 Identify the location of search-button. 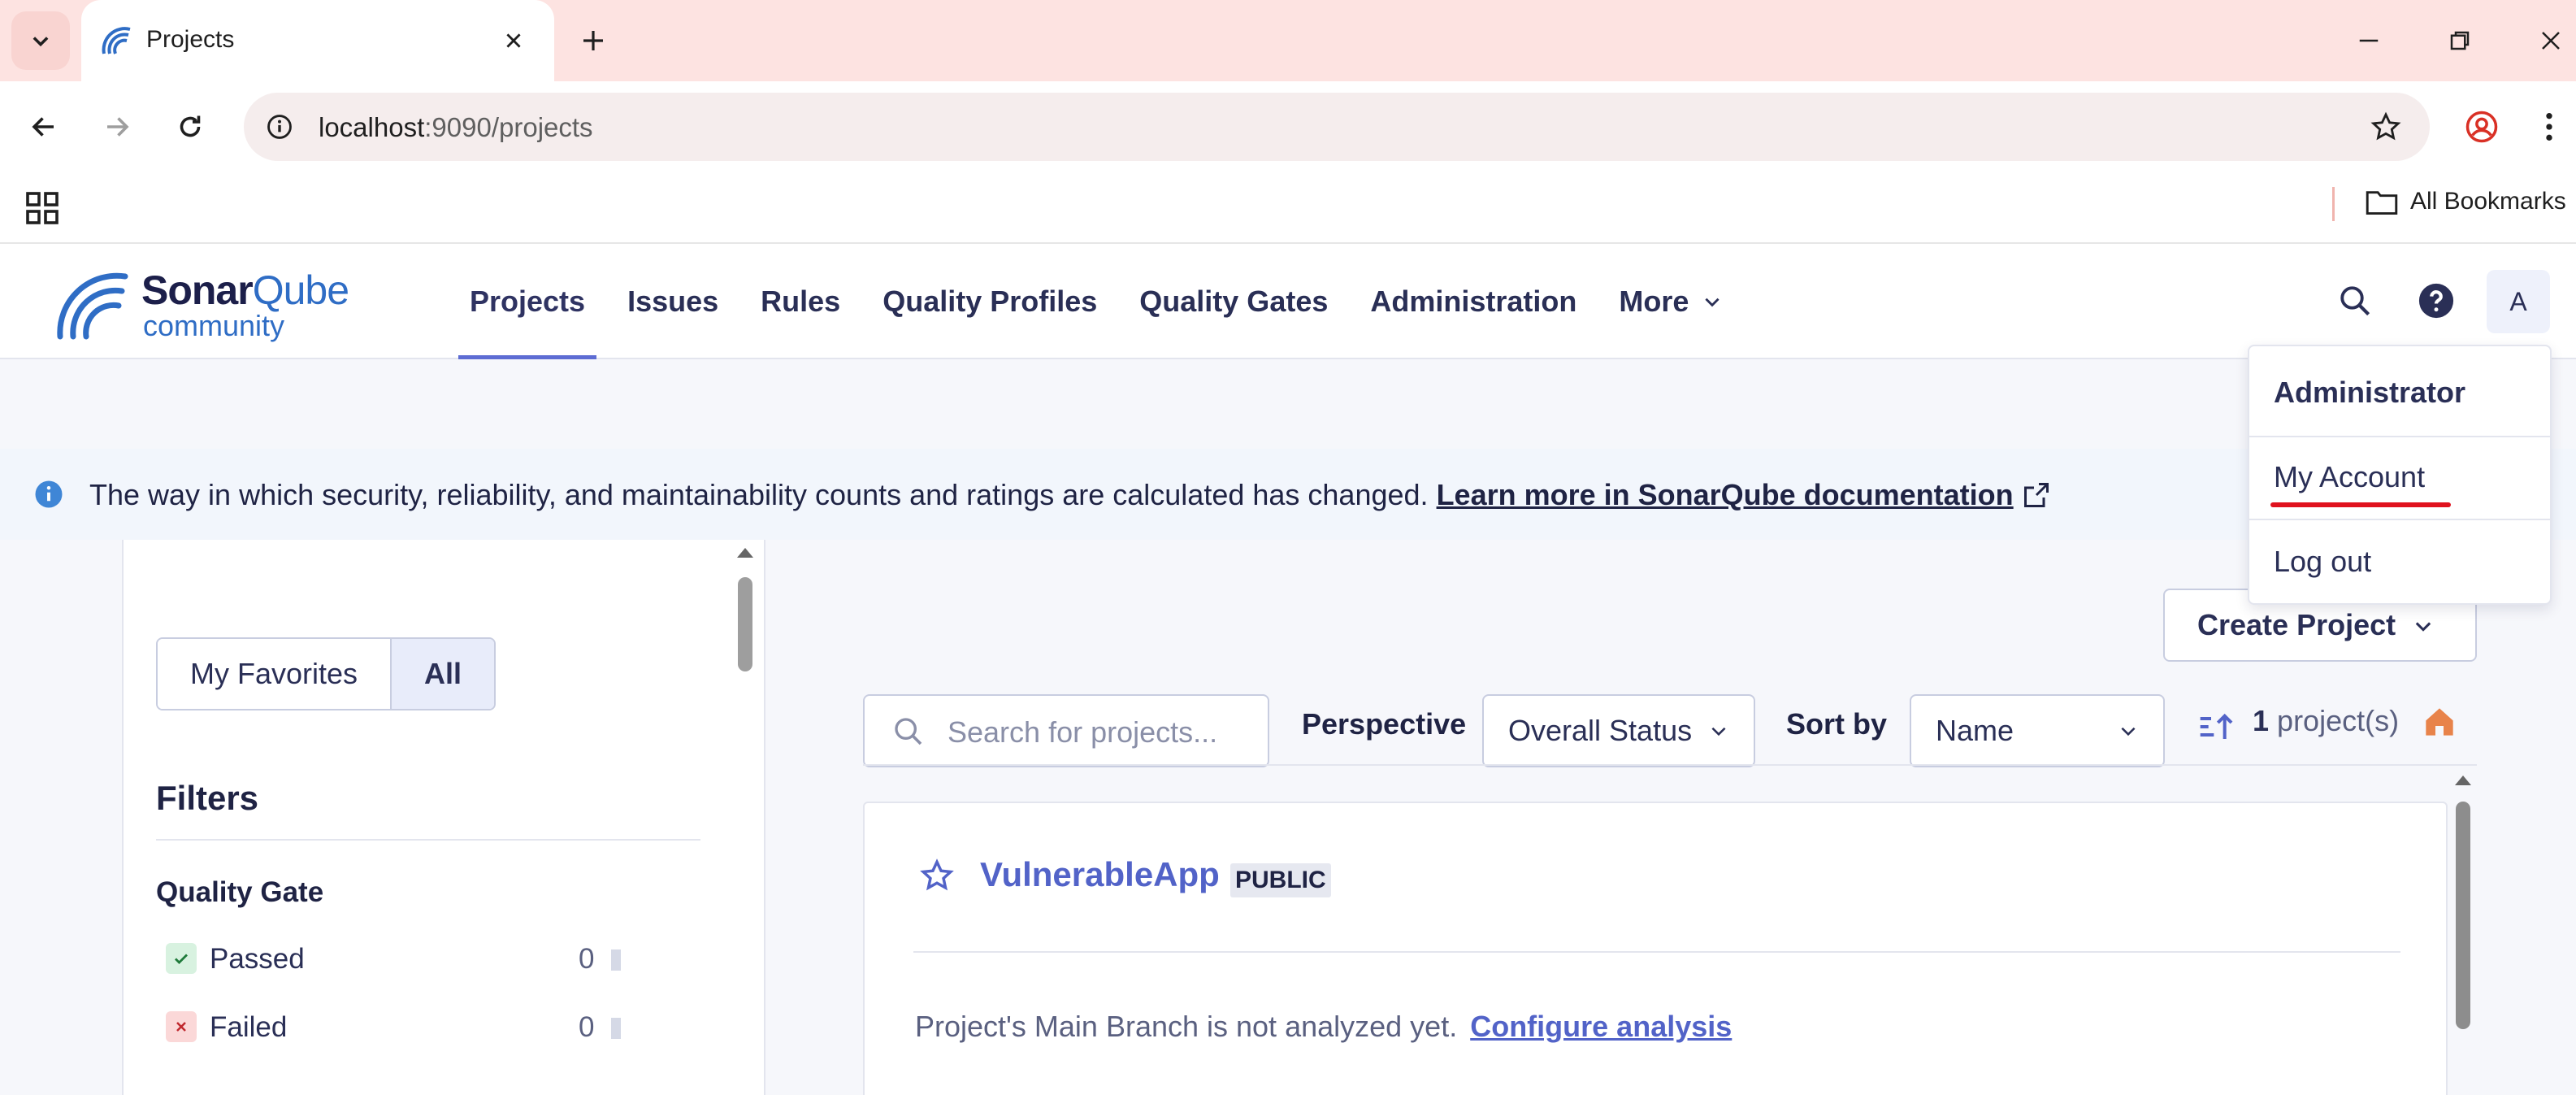
(2355, 301).